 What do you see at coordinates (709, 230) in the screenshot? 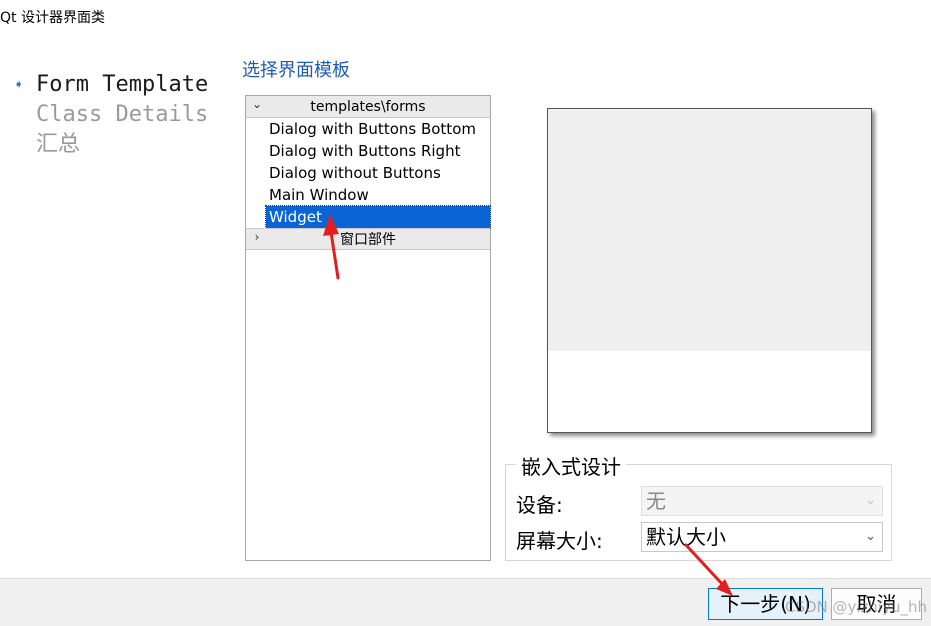
I see `preview-widget-area` at bounding box center [709, 230].